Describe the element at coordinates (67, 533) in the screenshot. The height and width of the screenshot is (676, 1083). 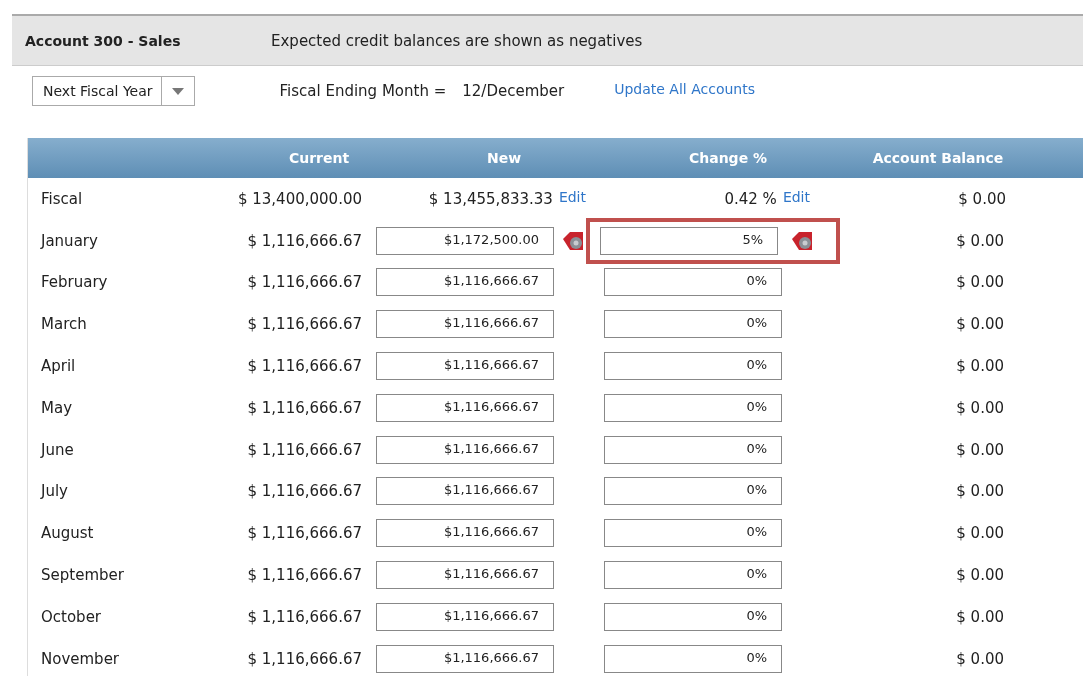
I see `month-cell-text: August` at that location.